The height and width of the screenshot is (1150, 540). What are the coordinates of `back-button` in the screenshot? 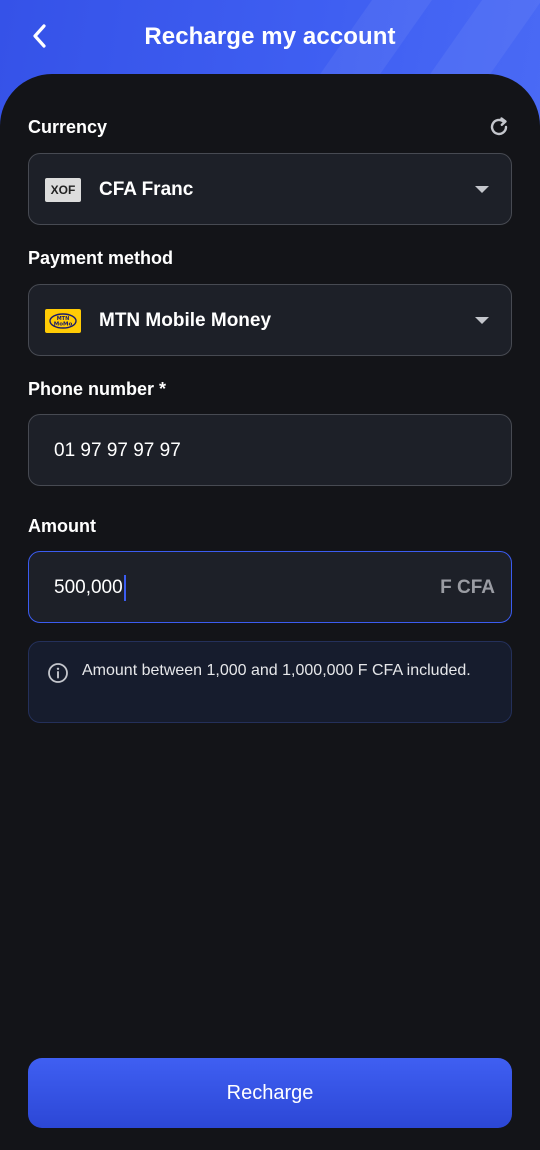 It's located at (40, 36).